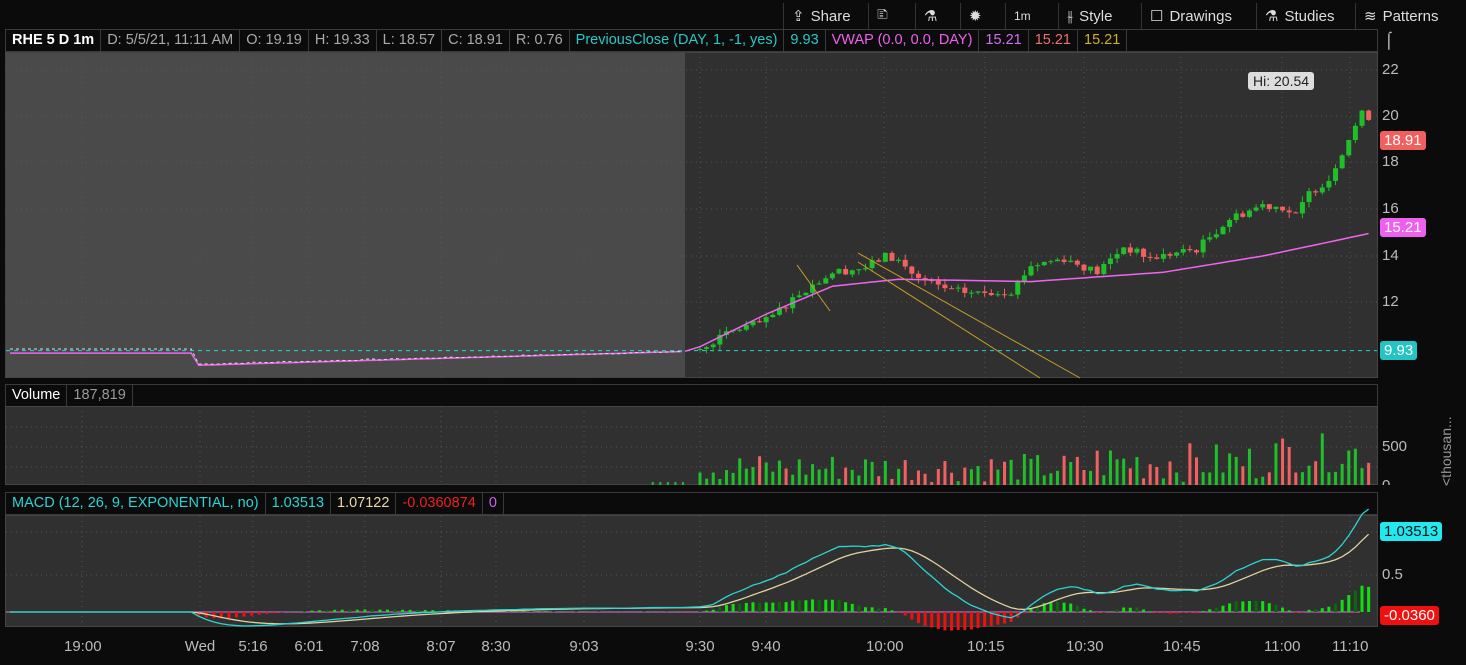  Describe the element at coordinates (813, 288) in the screenshot. I see `trendline` at that location.